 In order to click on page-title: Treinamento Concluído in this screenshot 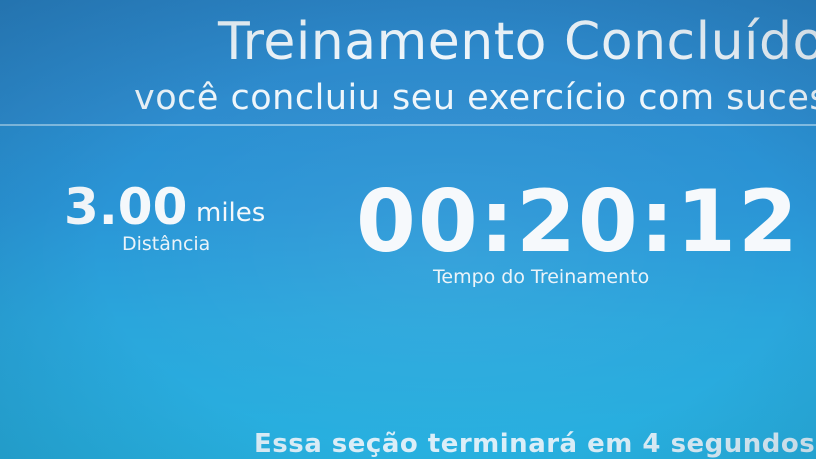, I will do `click(517, 42)`.